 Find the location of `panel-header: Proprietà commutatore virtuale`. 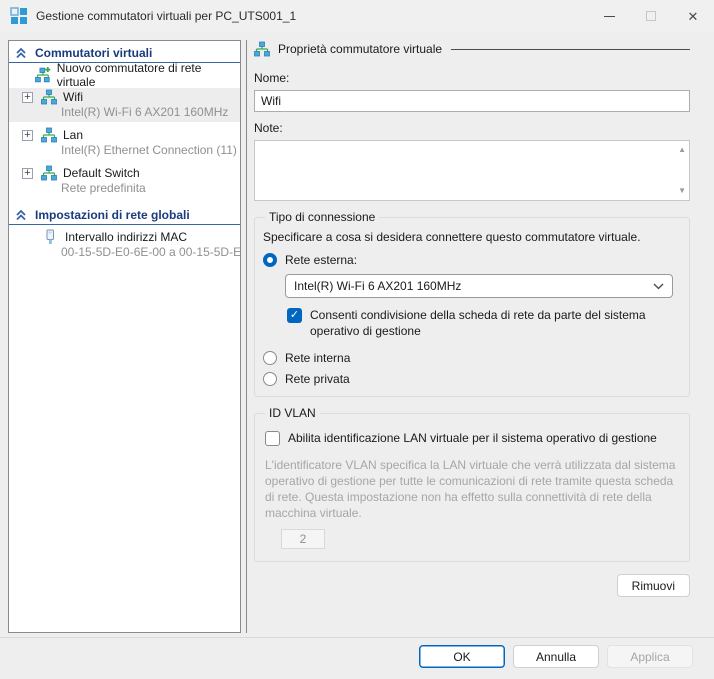

panel-header: Proprietà commutatore virtuale is located at coordinates (472, 49).